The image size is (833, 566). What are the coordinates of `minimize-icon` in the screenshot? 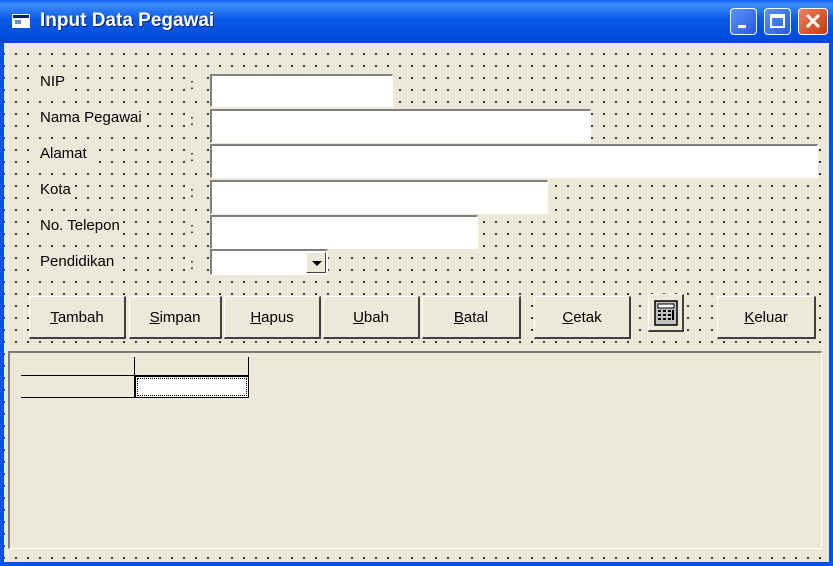 It's located at (742, 26).